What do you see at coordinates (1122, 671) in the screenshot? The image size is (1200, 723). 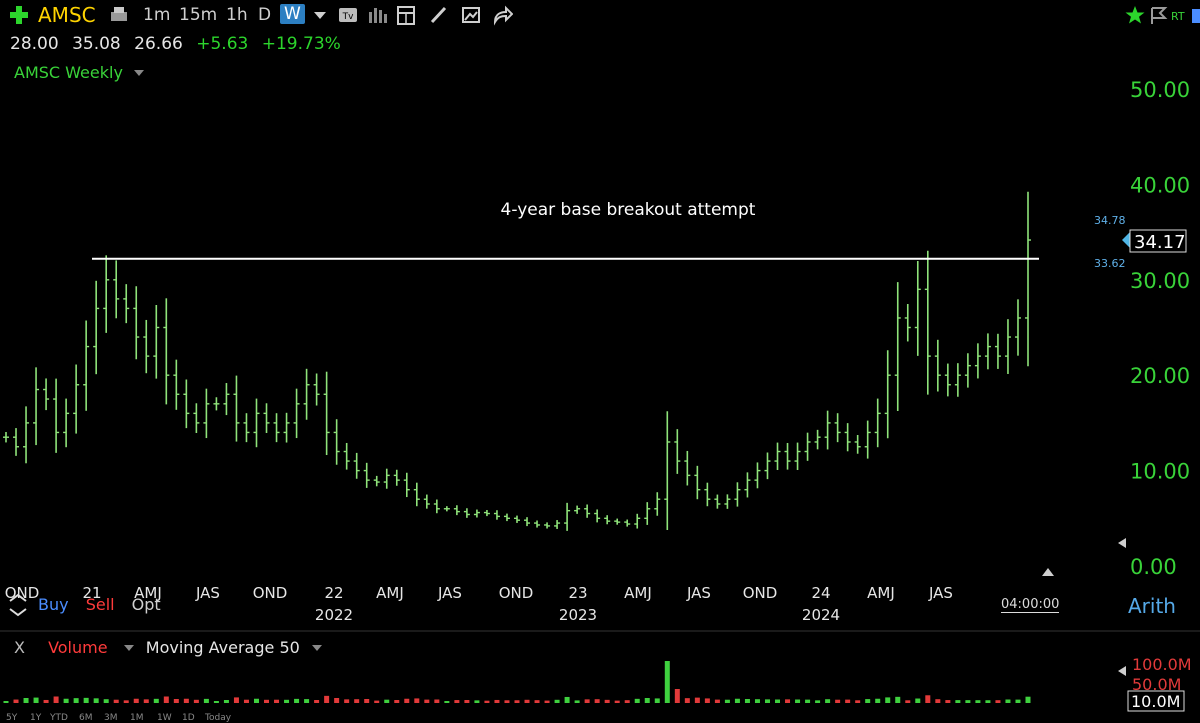 I see `volume-scroll-icon` at bounding box center [1122, 671].